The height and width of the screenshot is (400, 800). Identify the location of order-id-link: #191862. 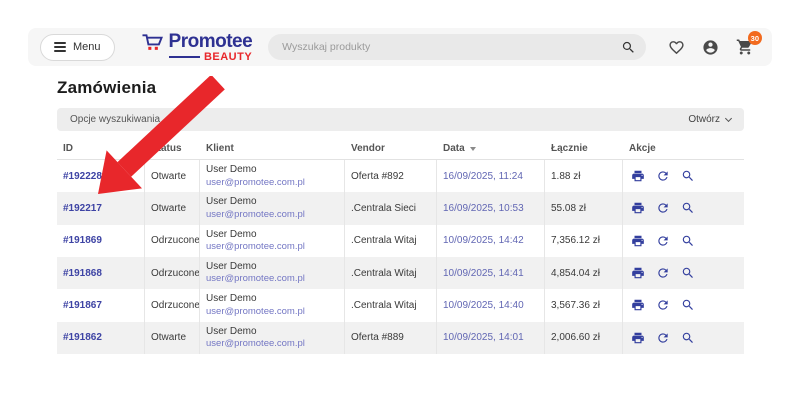
(82, 337).